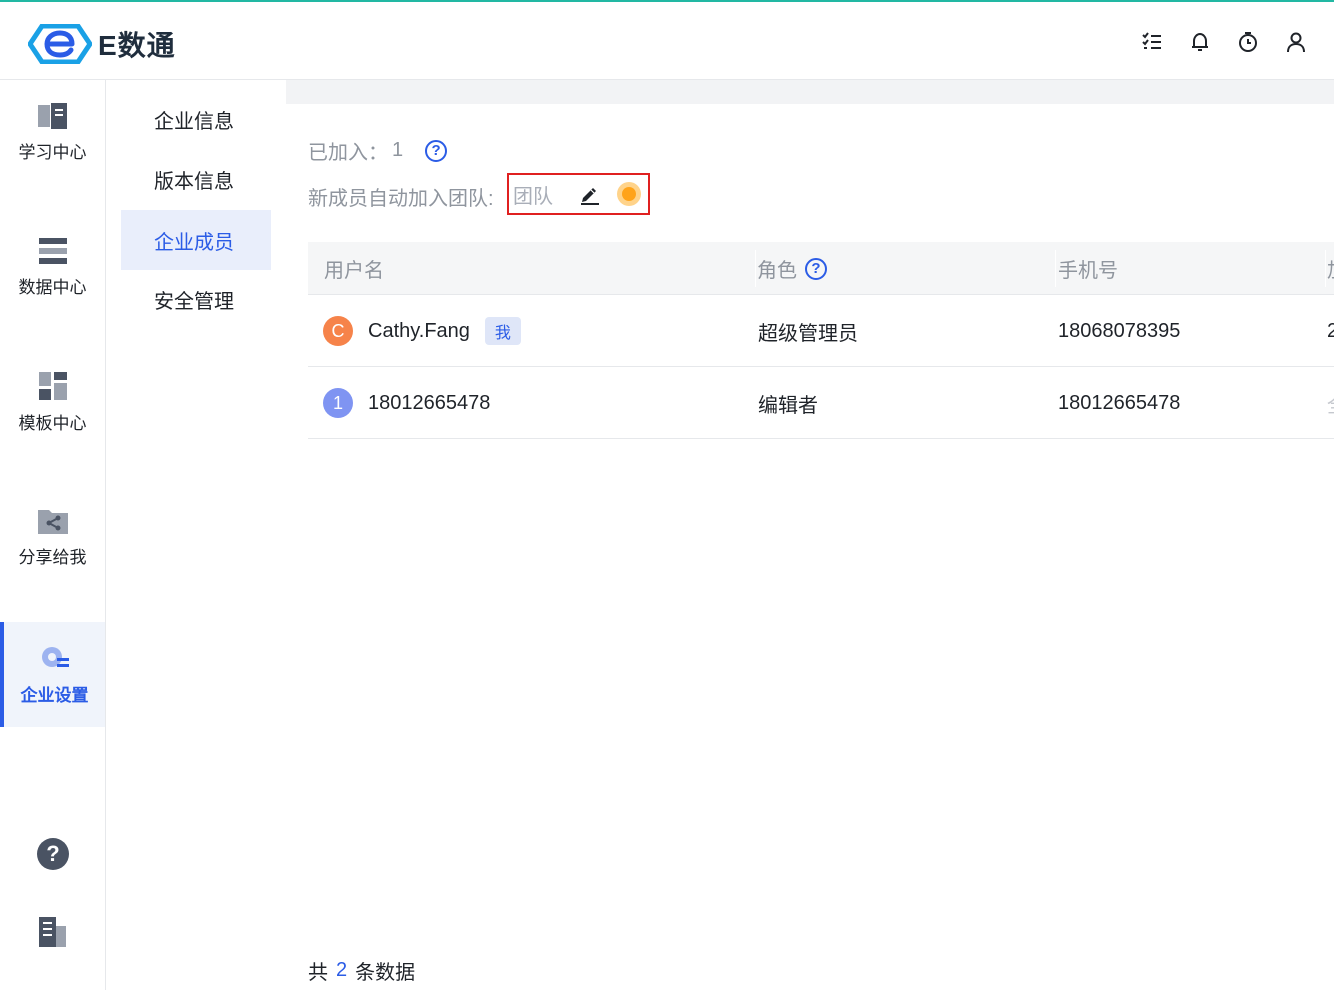 Image resolution: width=1334 pixels, height=990 pixels. Describe the element at coordinates (55, 657) in the screenshot. I see `gear-settings-icon` at that location.